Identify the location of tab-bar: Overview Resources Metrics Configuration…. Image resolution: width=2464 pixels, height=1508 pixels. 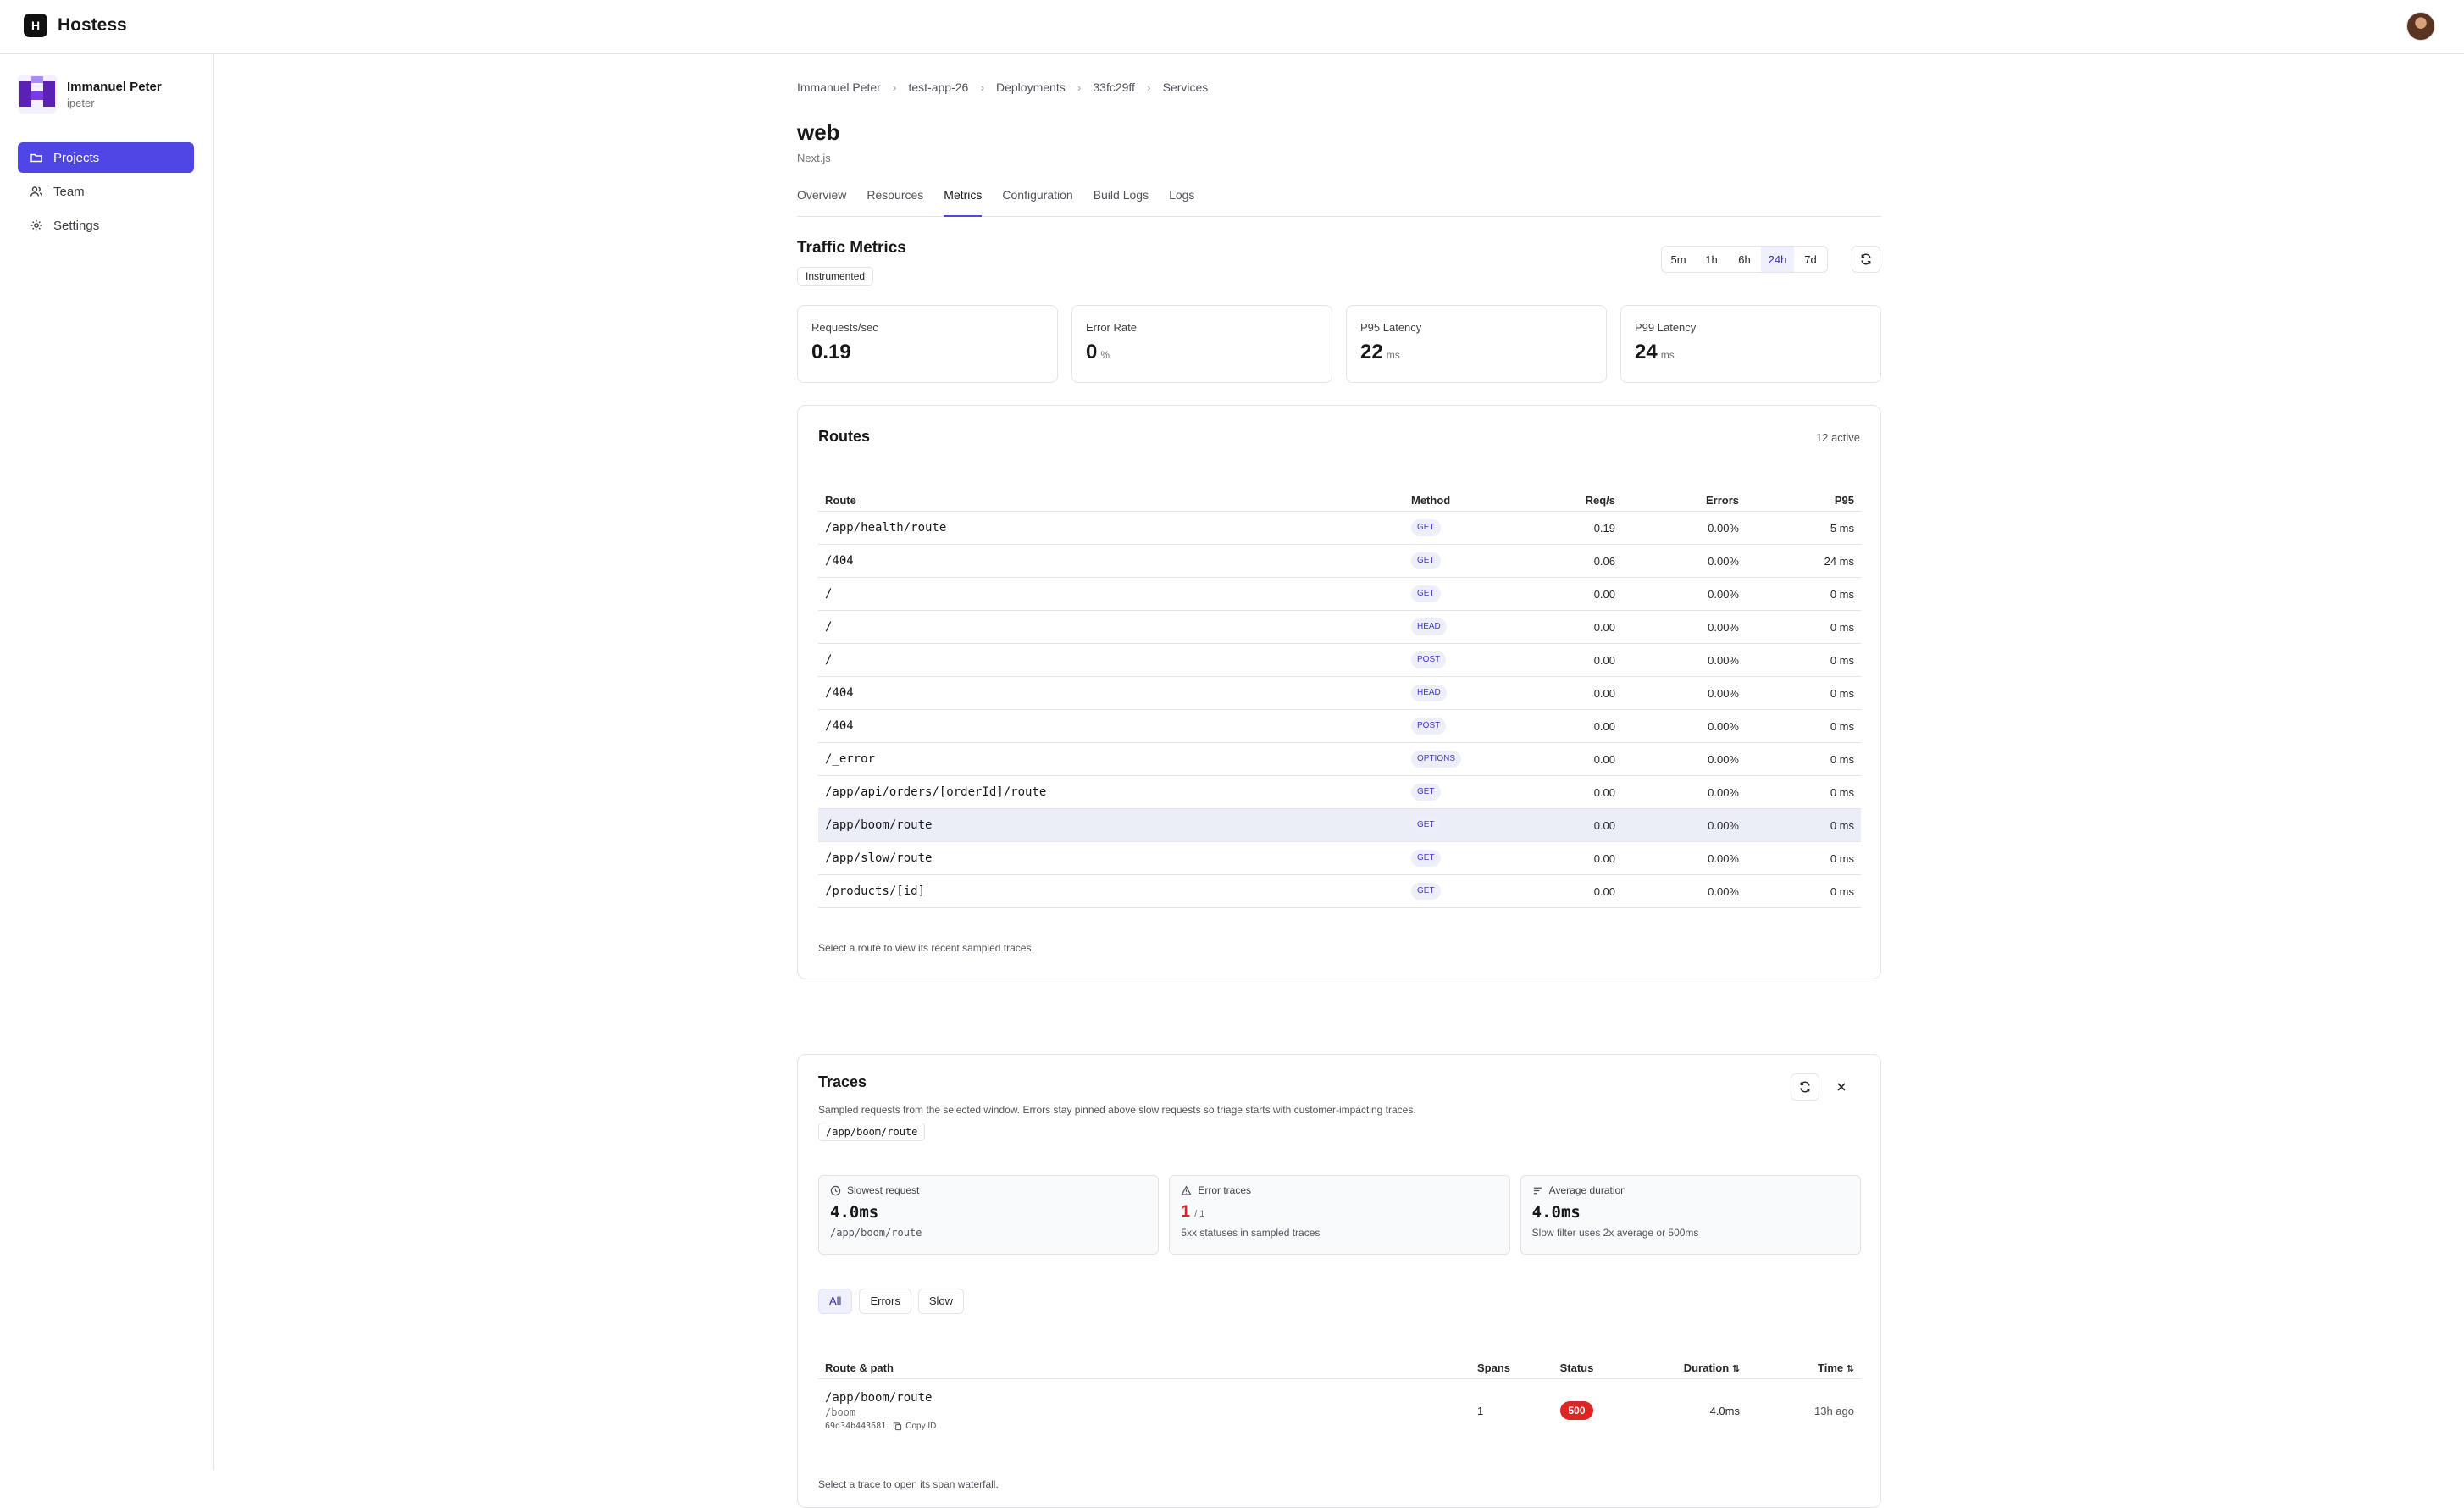
(1339, 198).